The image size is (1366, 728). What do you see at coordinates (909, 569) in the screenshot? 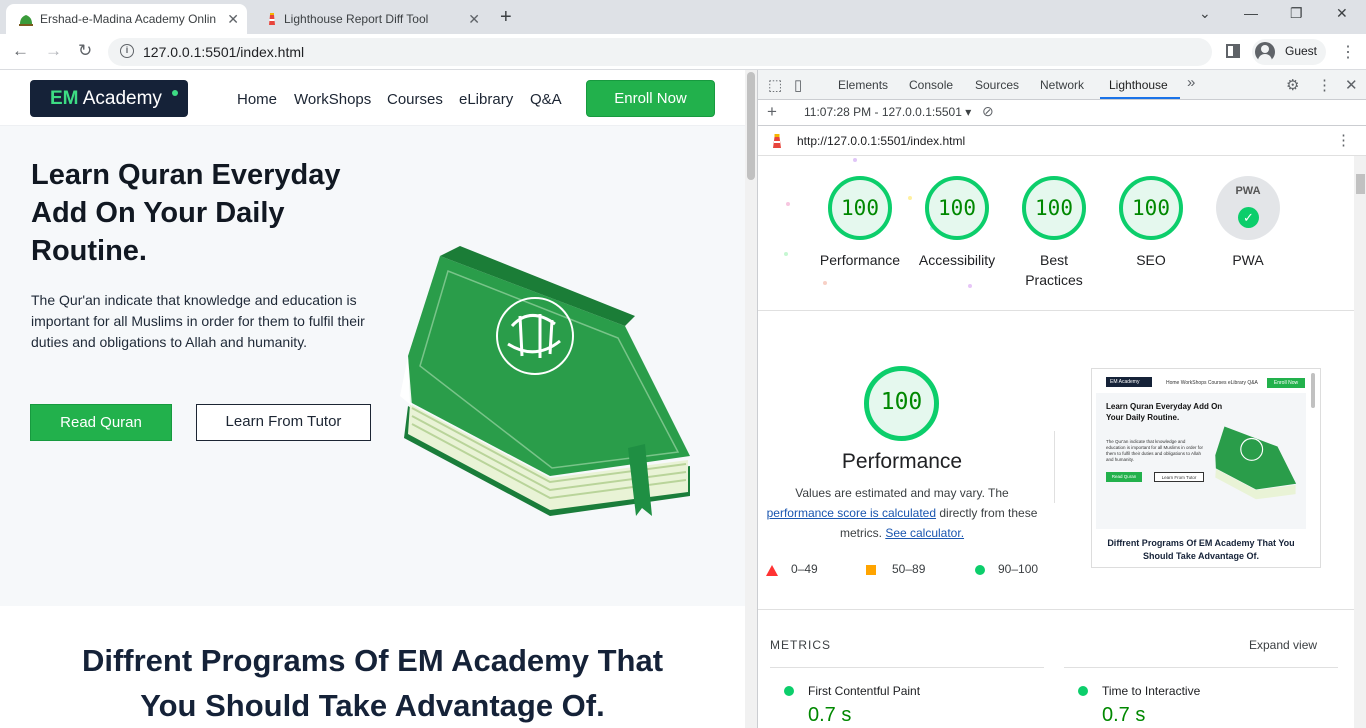
I see `legend-average: 50–89` at bounding box center [909, 569].